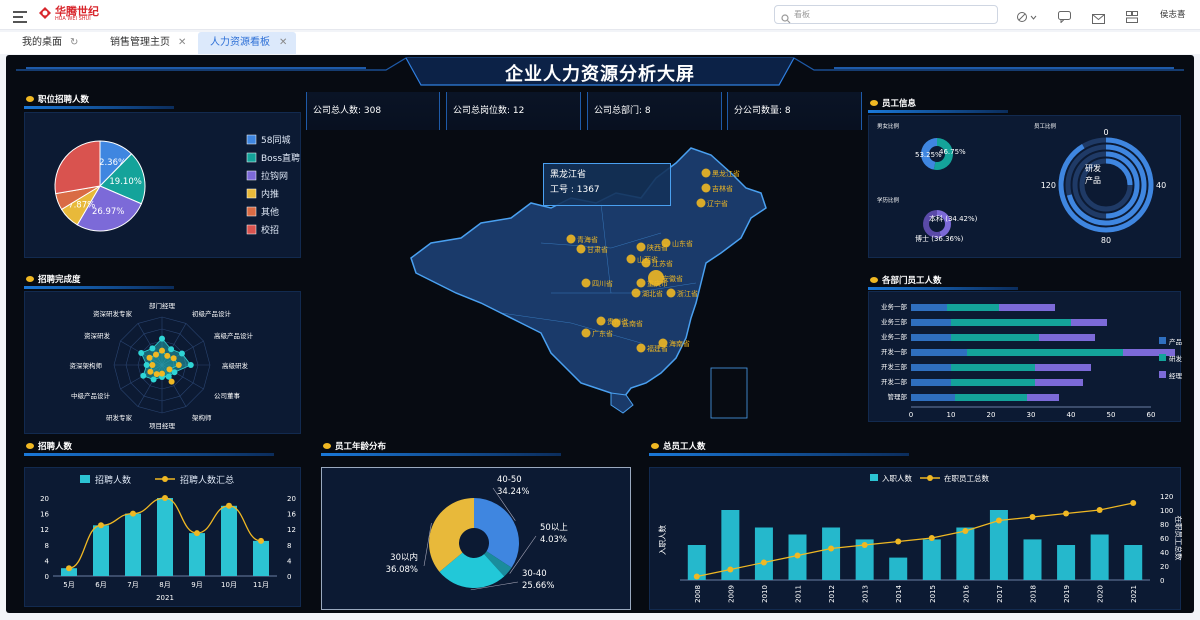 This screenshot has height=620, width=1200. Describe the element at coordinates (1045, 126) in the screenshot. I see `staff-title: 员工比例` at that location.